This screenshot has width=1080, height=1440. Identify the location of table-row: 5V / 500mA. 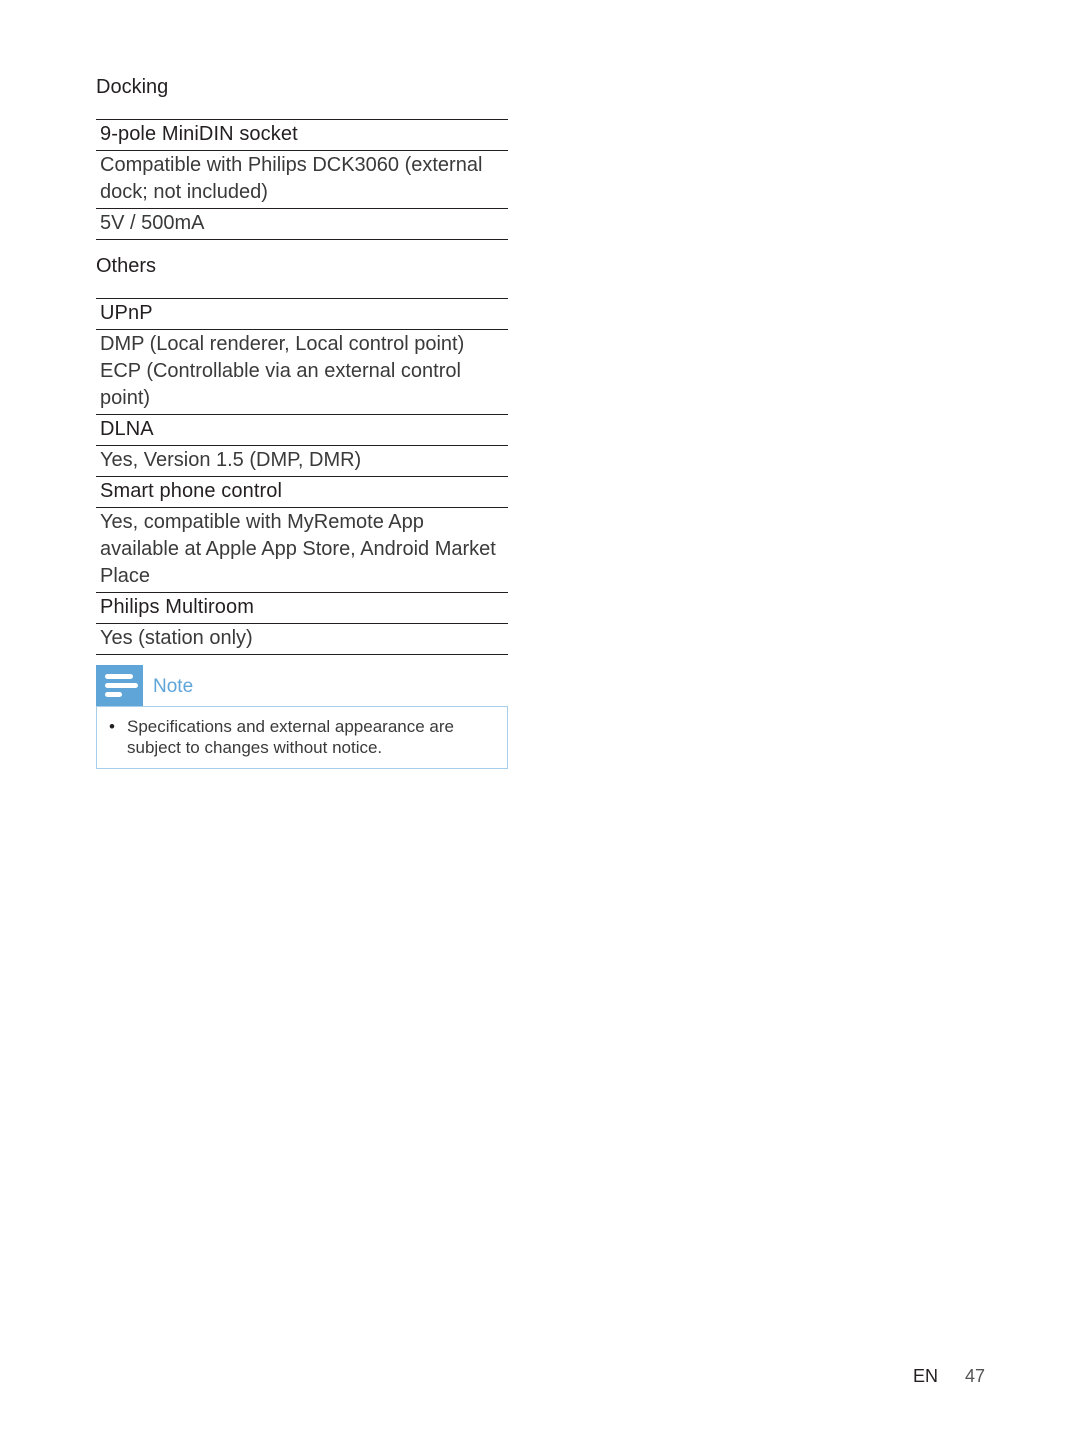
(302, 224).